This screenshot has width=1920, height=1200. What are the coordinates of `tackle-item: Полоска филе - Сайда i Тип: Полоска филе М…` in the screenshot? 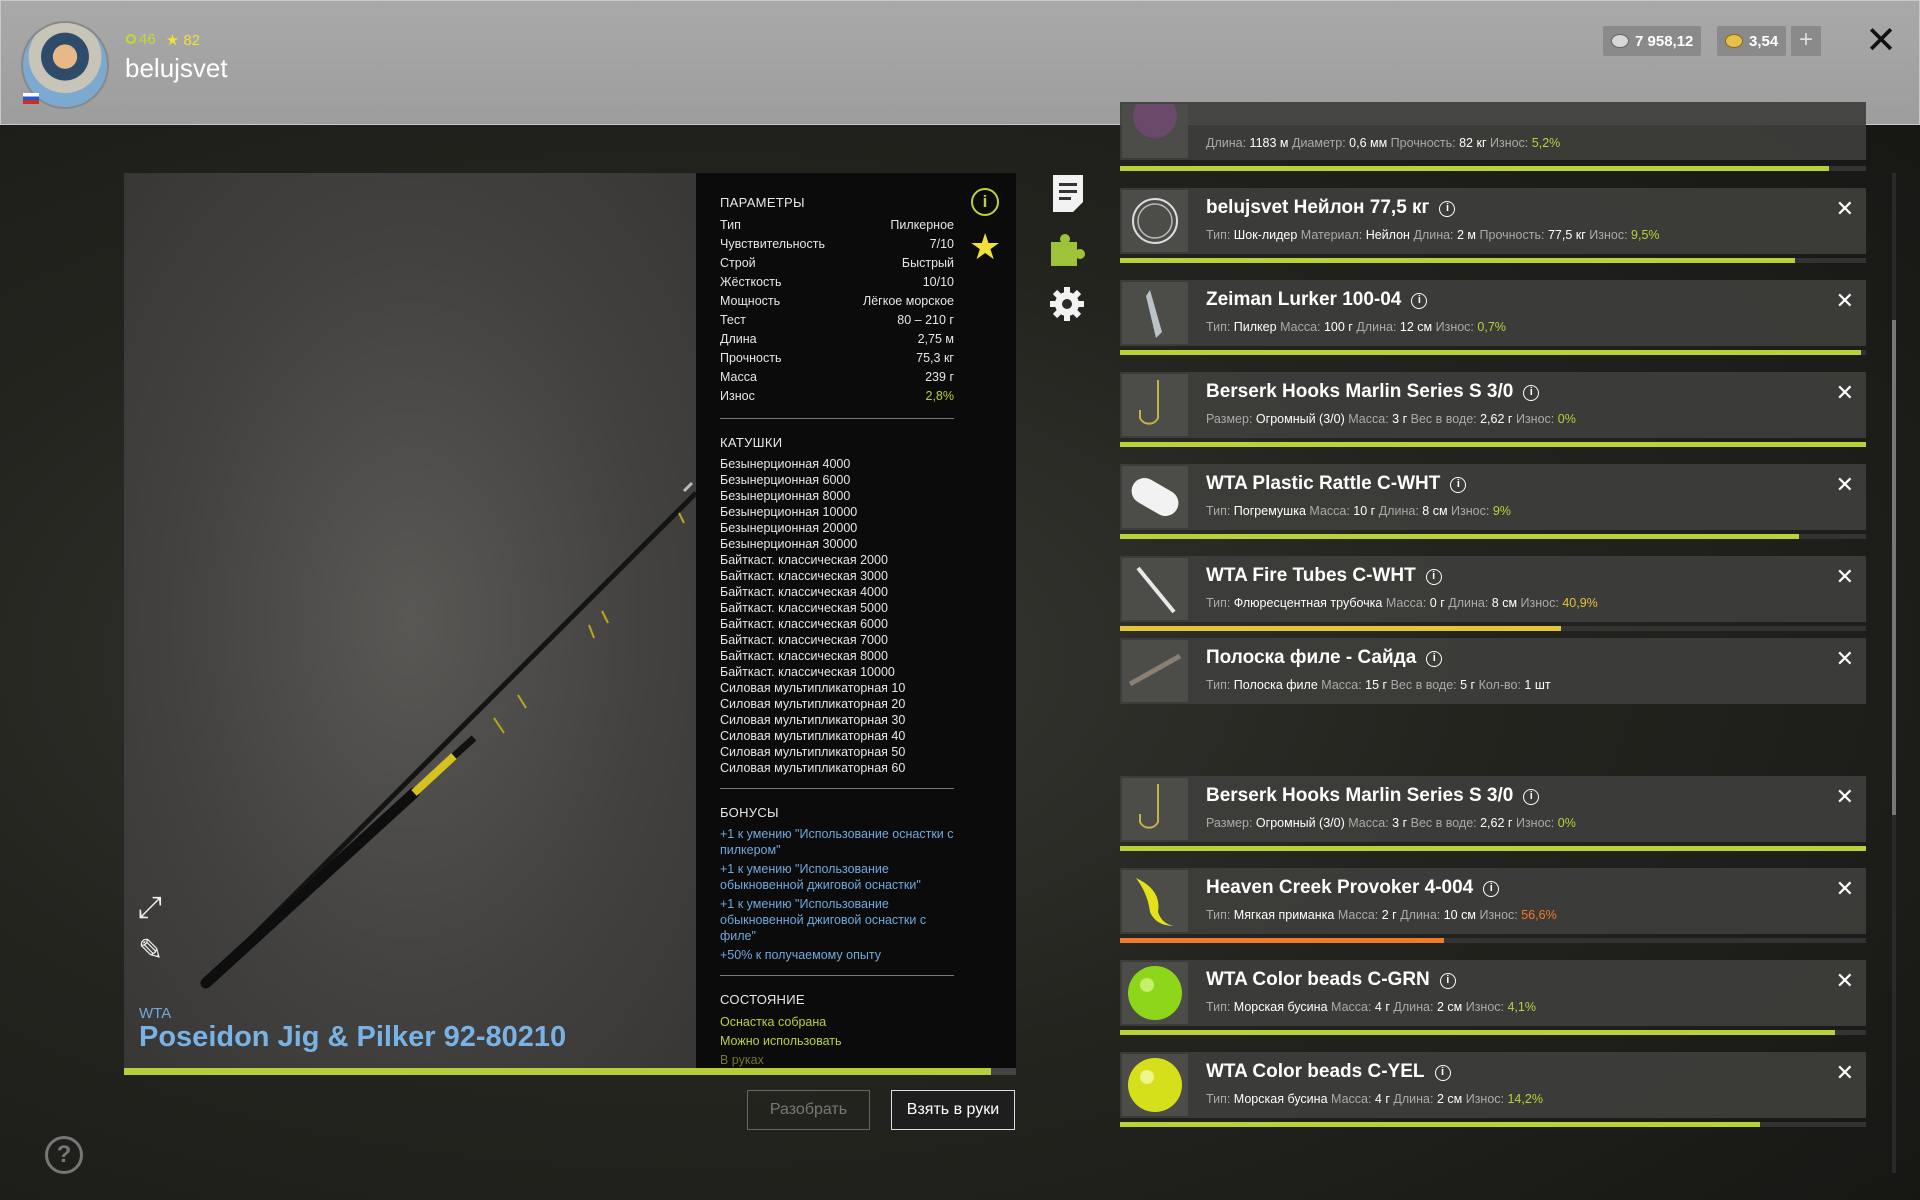 It's located at (1493, 671).